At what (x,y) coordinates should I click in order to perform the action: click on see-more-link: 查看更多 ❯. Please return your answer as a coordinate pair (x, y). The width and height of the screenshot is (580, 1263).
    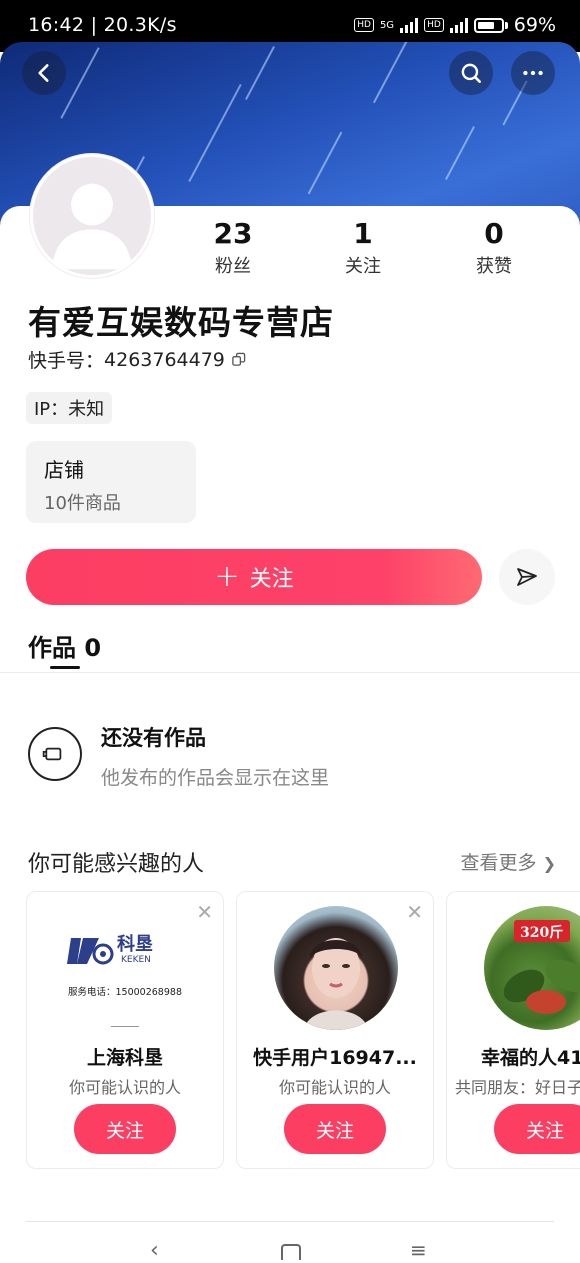
    Looking at the image, I should click on (508, 861).